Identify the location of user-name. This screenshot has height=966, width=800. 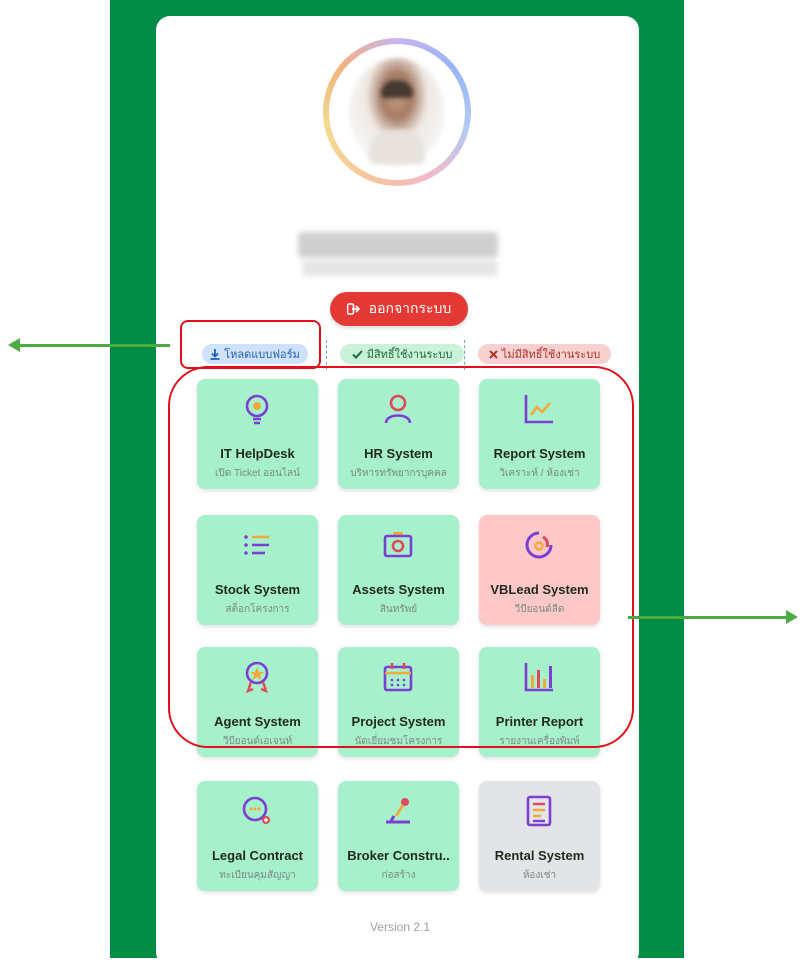
(398, 245).